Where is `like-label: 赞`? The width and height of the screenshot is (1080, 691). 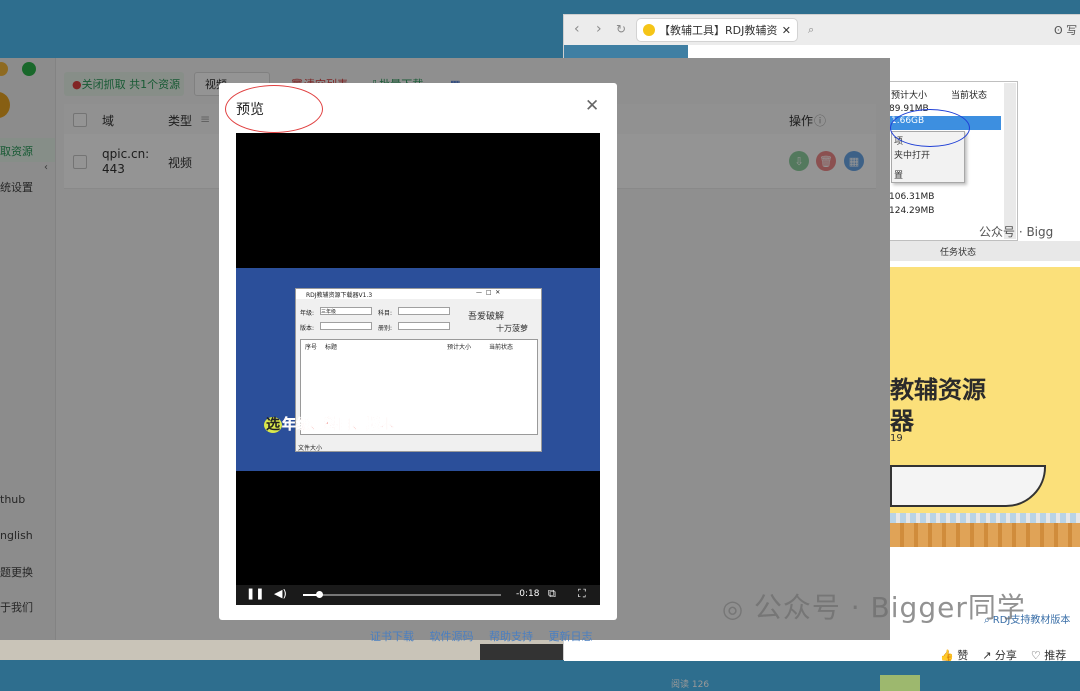 like-label: 赞 is located at coordinates (963, 655).